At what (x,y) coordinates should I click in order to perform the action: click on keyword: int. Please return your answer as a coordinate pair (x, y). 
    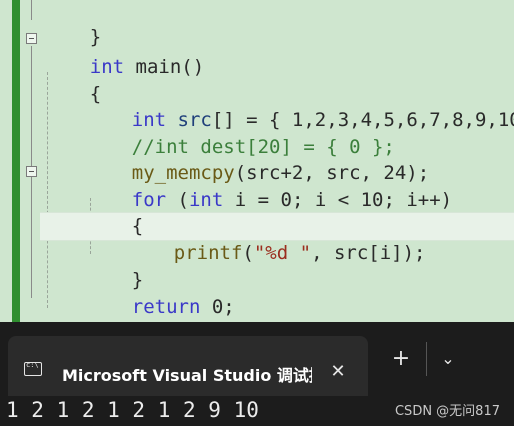
    Looking at the image, I should click on (206, 200).